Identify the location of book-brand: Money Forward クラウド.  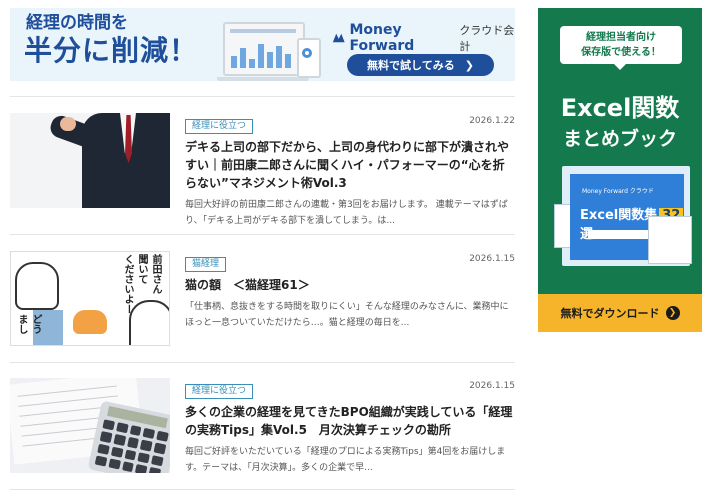
(618, 191).